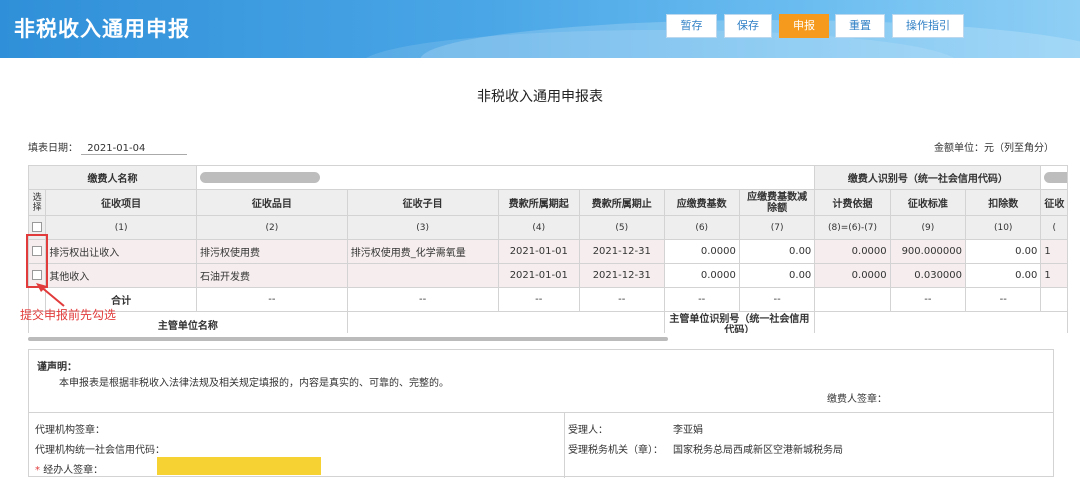 The height and width of the screenshot is (480, 1080). I want to click on handler-sign-text: 经办人签章：, so click(73, 470).